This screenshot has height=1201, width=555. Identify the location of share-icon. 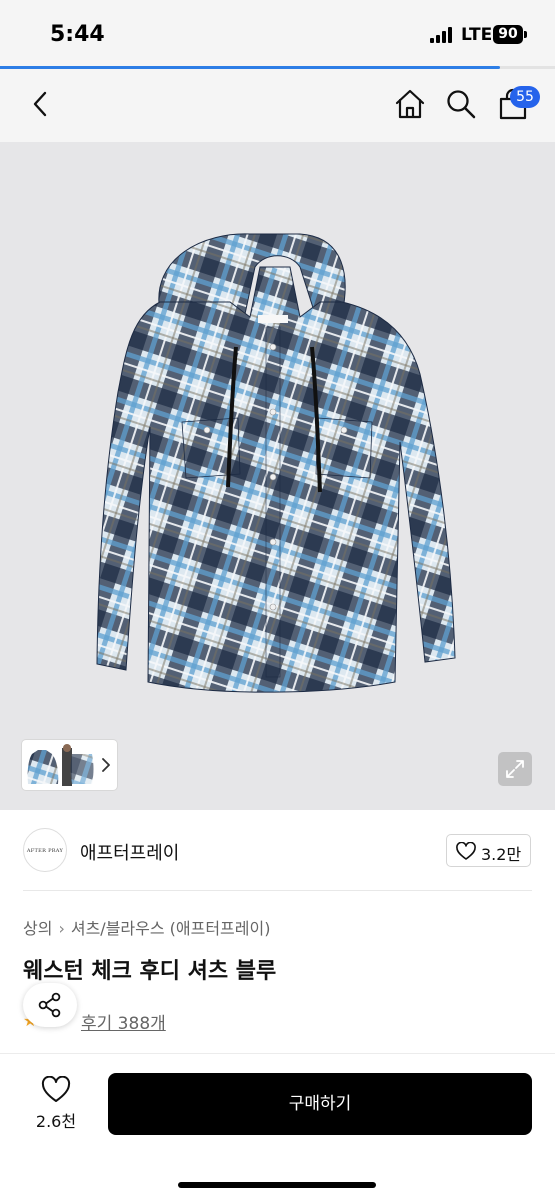
(49, 1005).